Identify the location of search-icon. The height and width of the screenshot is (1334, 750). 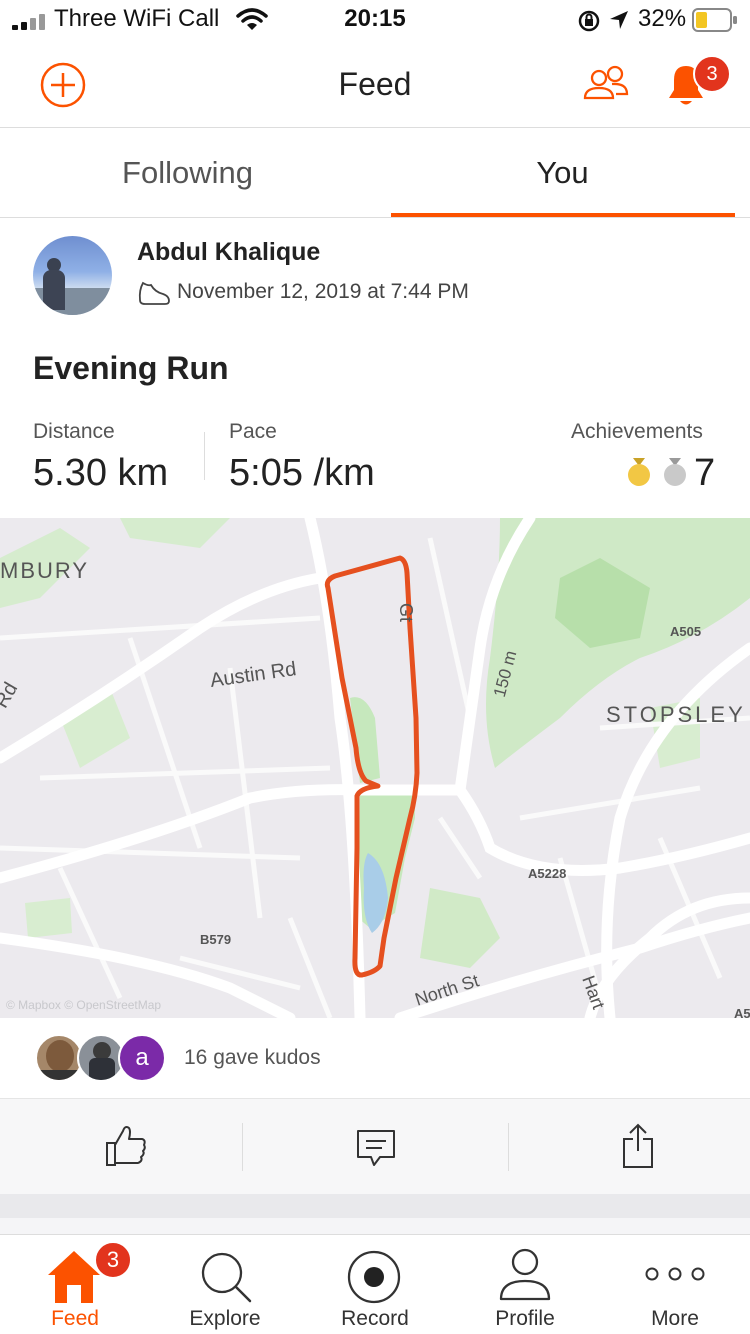
(226, 1277).